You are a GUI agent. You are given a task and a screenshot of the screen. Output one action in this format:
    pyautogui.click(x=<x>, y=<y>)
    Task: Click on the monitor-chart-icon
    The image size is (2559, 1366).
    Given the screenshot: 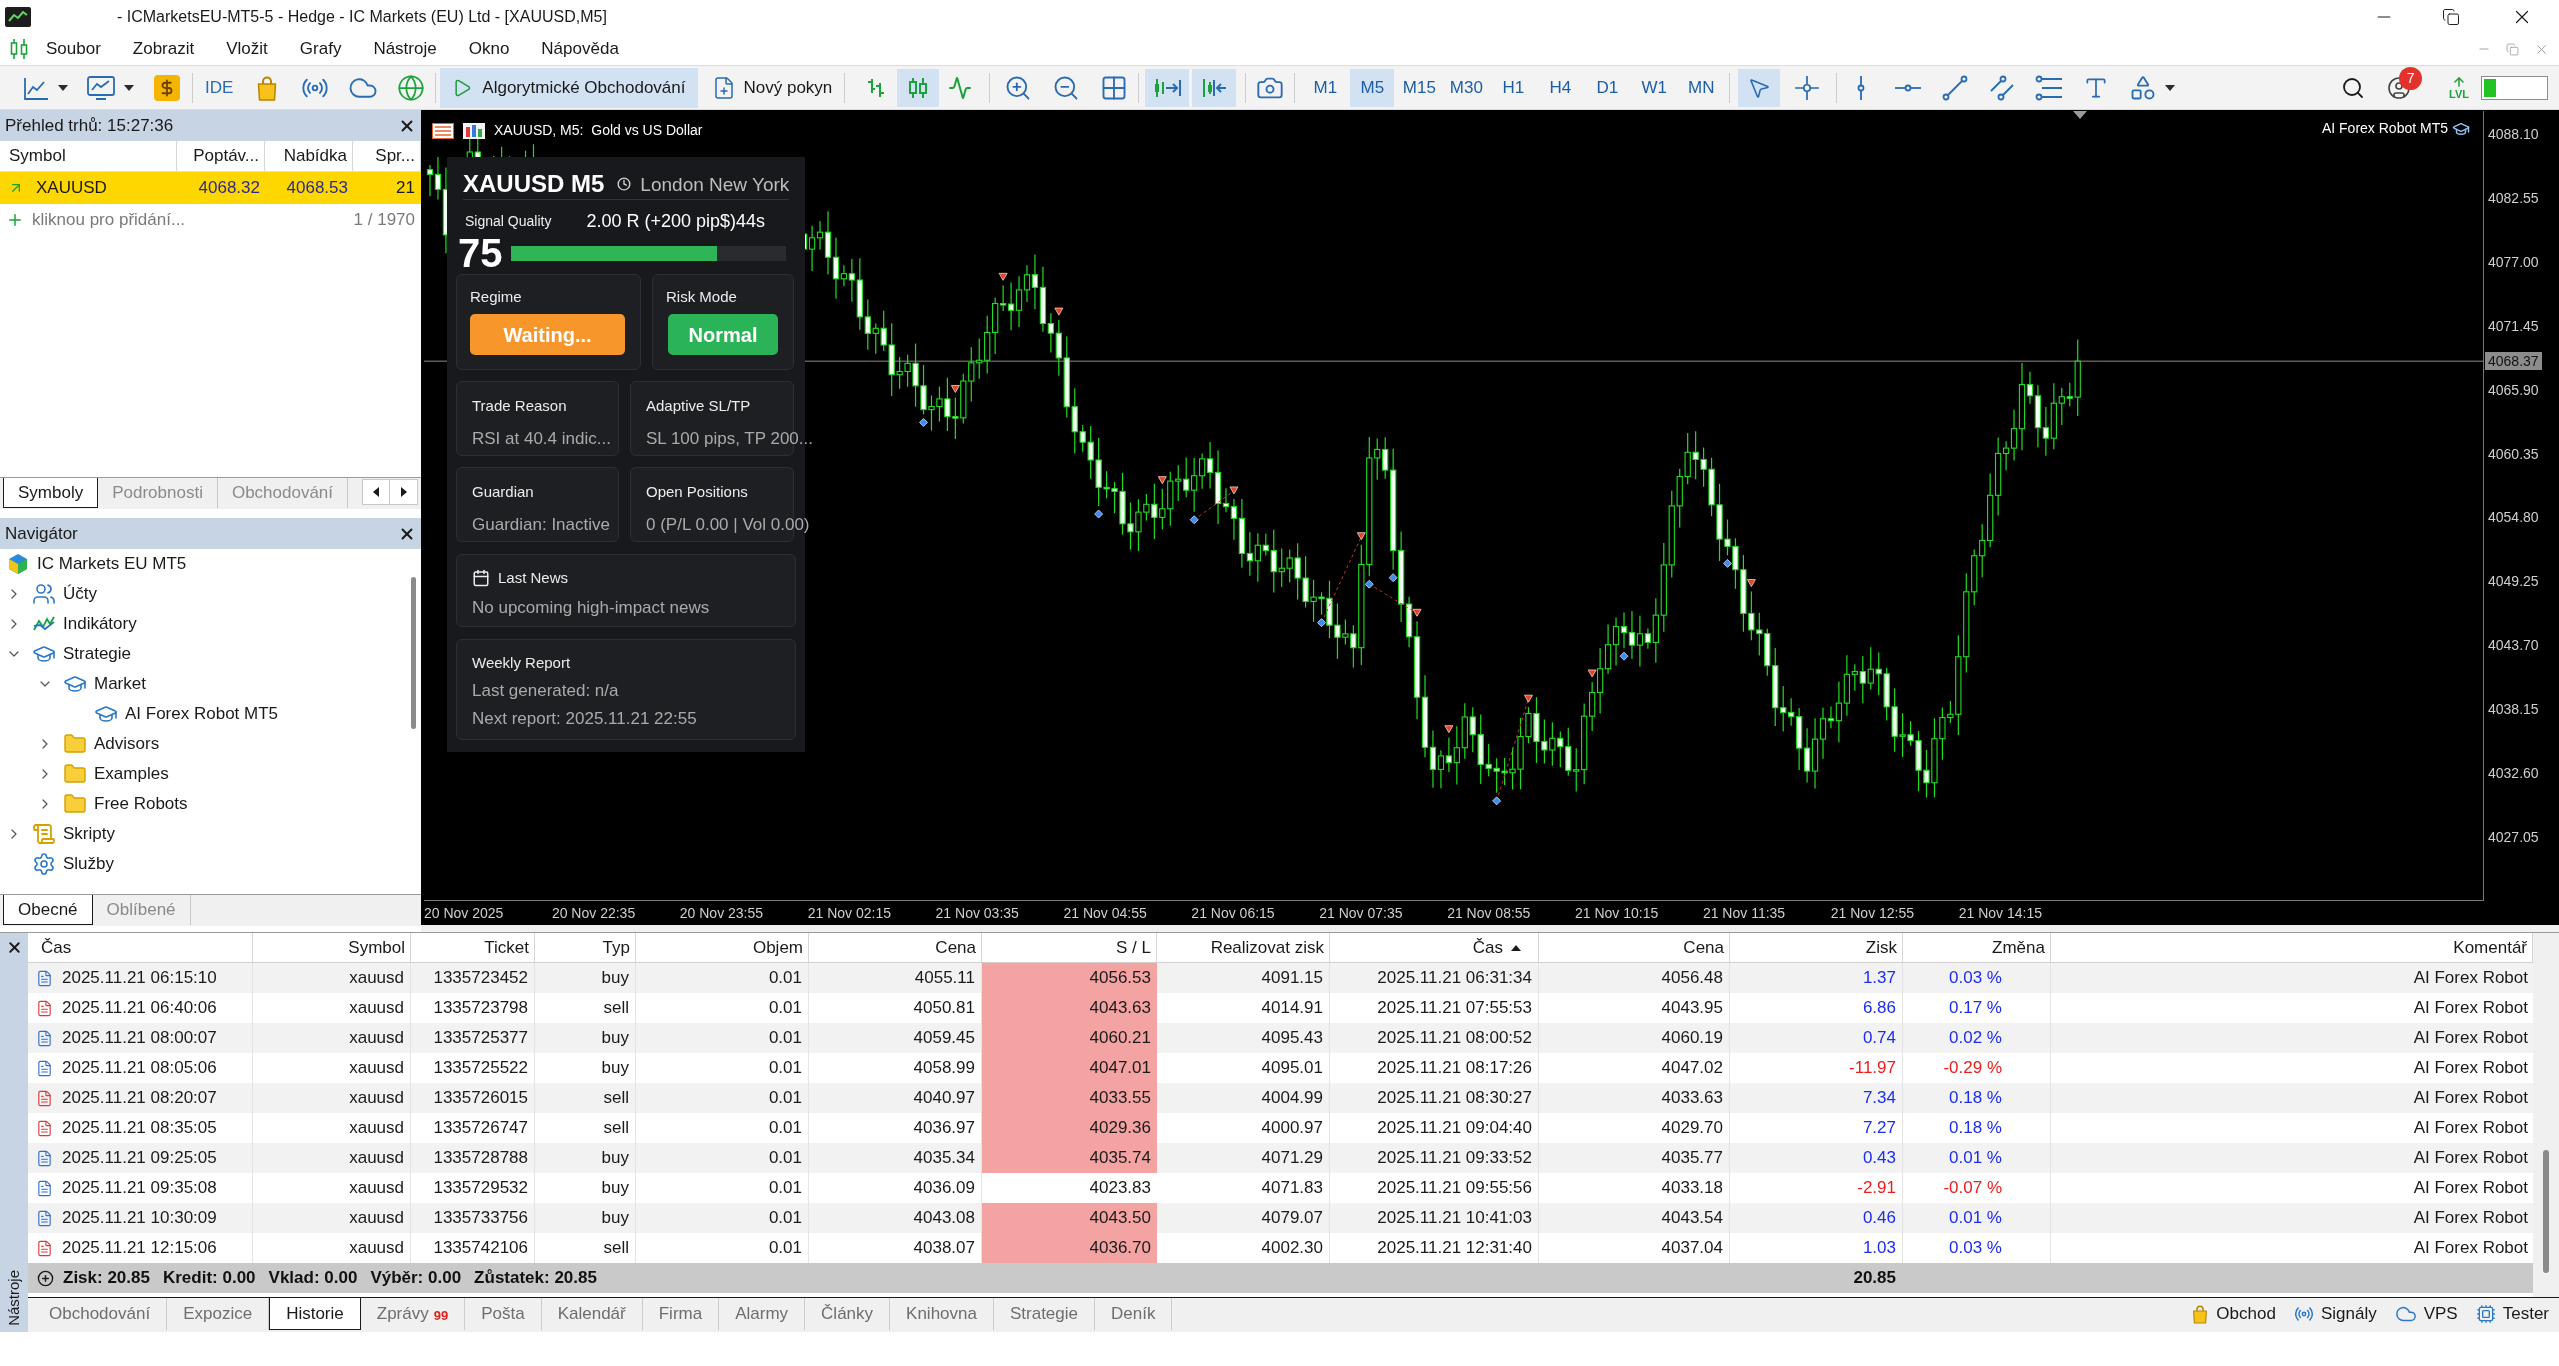 What is the action you would take?
    pyautogui.click(x=101, y=87)
    